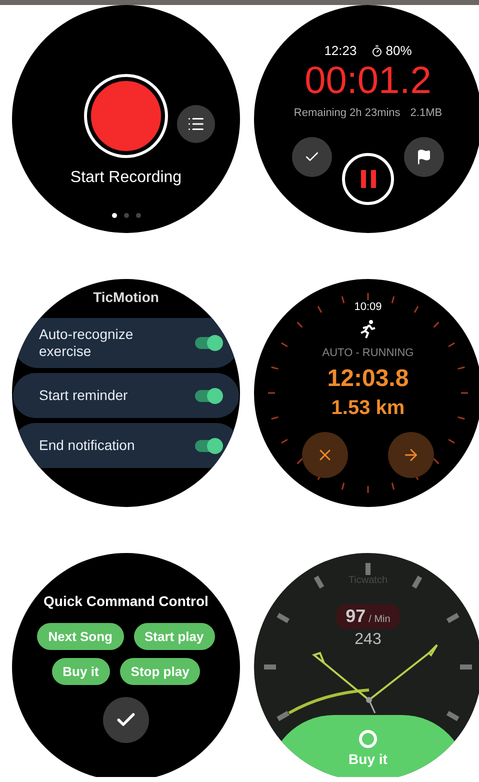  I want to click on pause-button, so click(368, 179).